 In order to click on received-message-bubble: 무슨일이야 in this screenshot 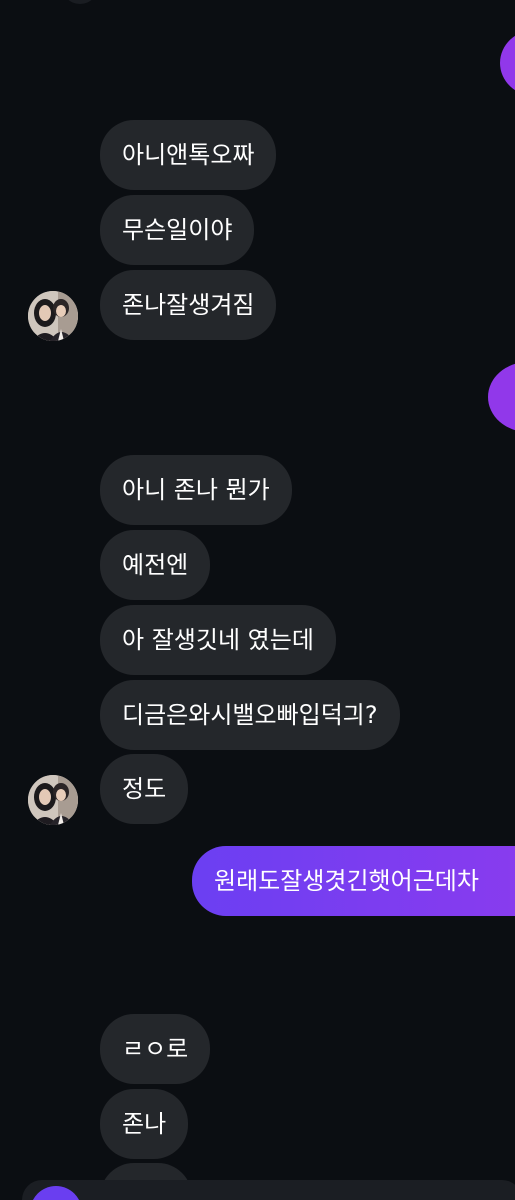, I will do `click(177, 230)`.